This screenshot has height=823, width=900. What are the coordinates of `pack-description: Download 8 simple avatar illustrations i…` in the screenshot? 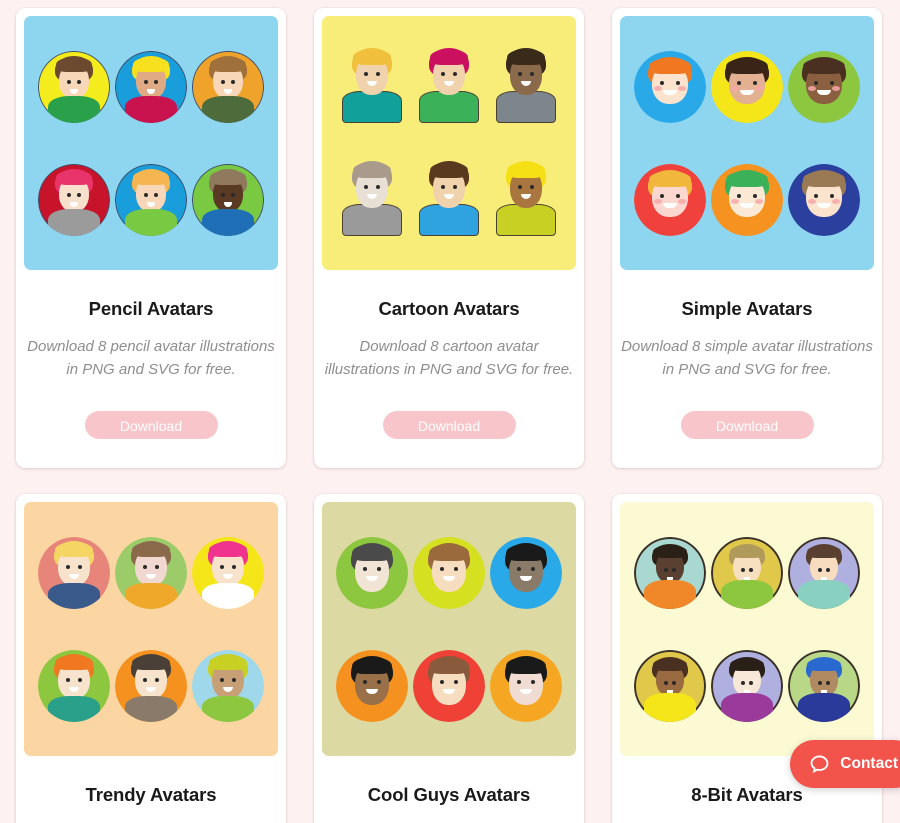 It's located at (747, 358).